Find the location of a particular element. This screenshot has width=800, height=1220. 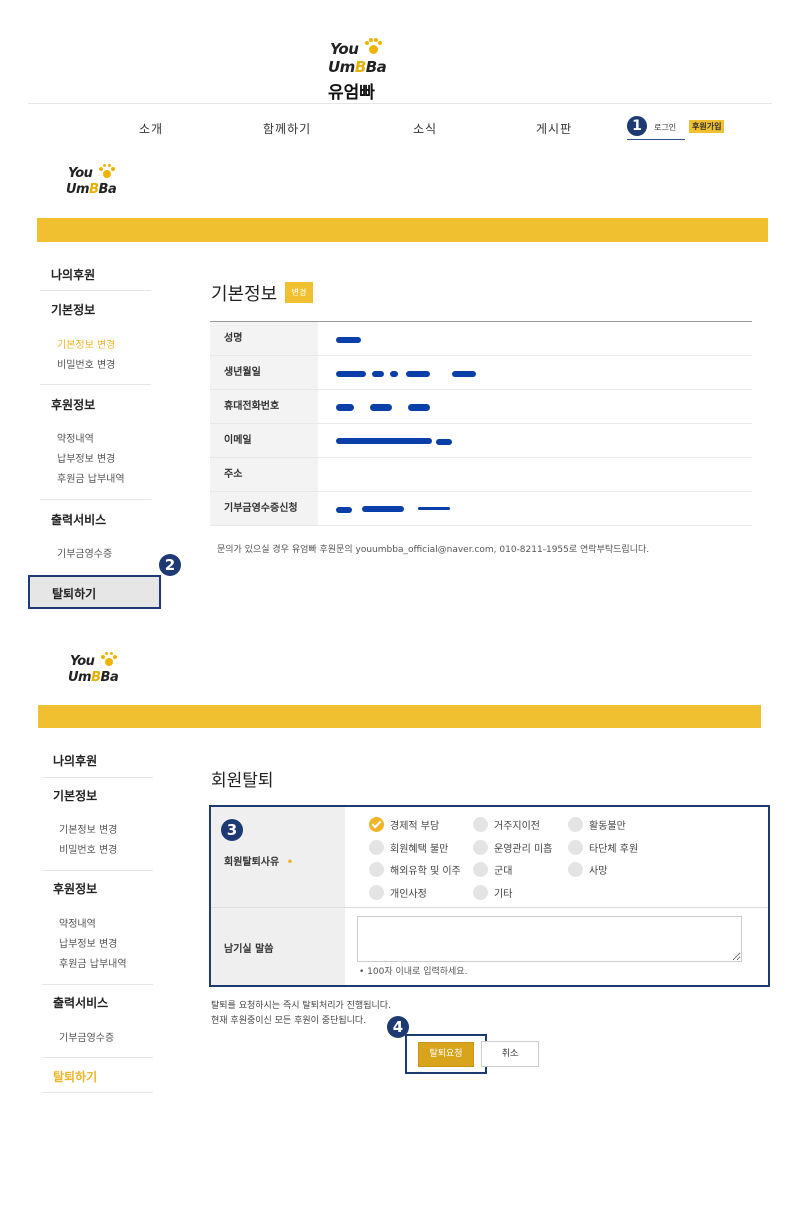

logo-text-you: You is located at coordinates (80, 173).